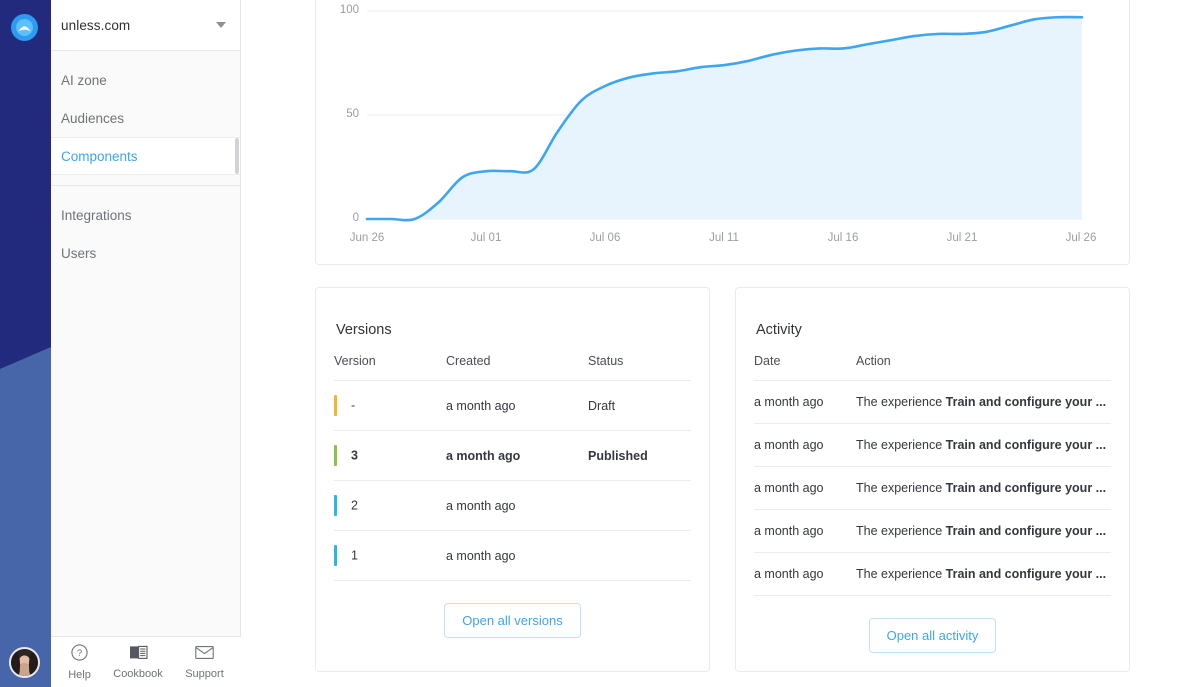 The height and width of the screenshot is (687, 1200). I want to click on user-avatar, so click(24, 662).